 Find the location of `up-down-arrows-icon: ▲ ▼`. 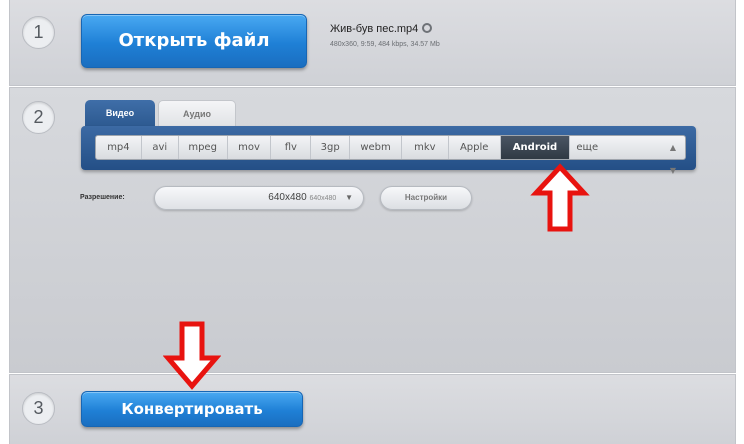

up-down-arrows-icon: ▲ ▼ is located at coordinates (673, 159).